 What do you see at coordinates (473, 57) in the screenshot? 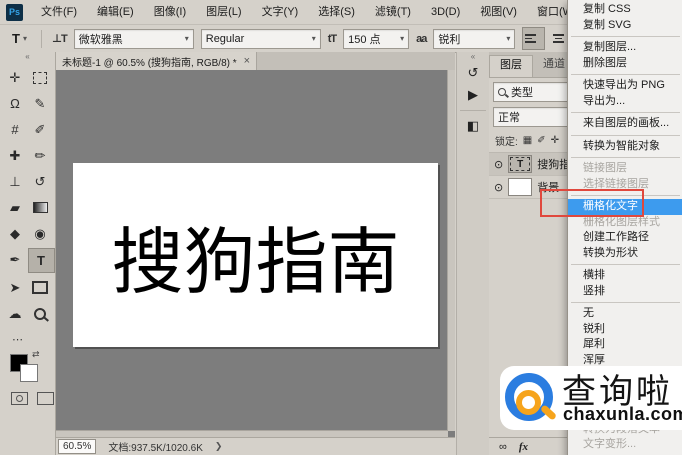
I see `panel-collapse-icon: «` at bounding box center [473, 57].